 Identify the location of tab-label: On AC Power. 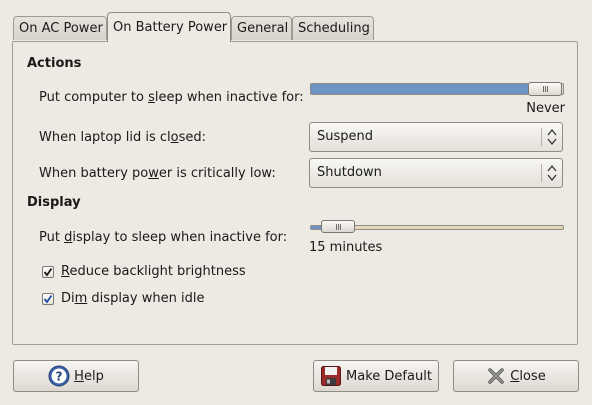
(61, 28).